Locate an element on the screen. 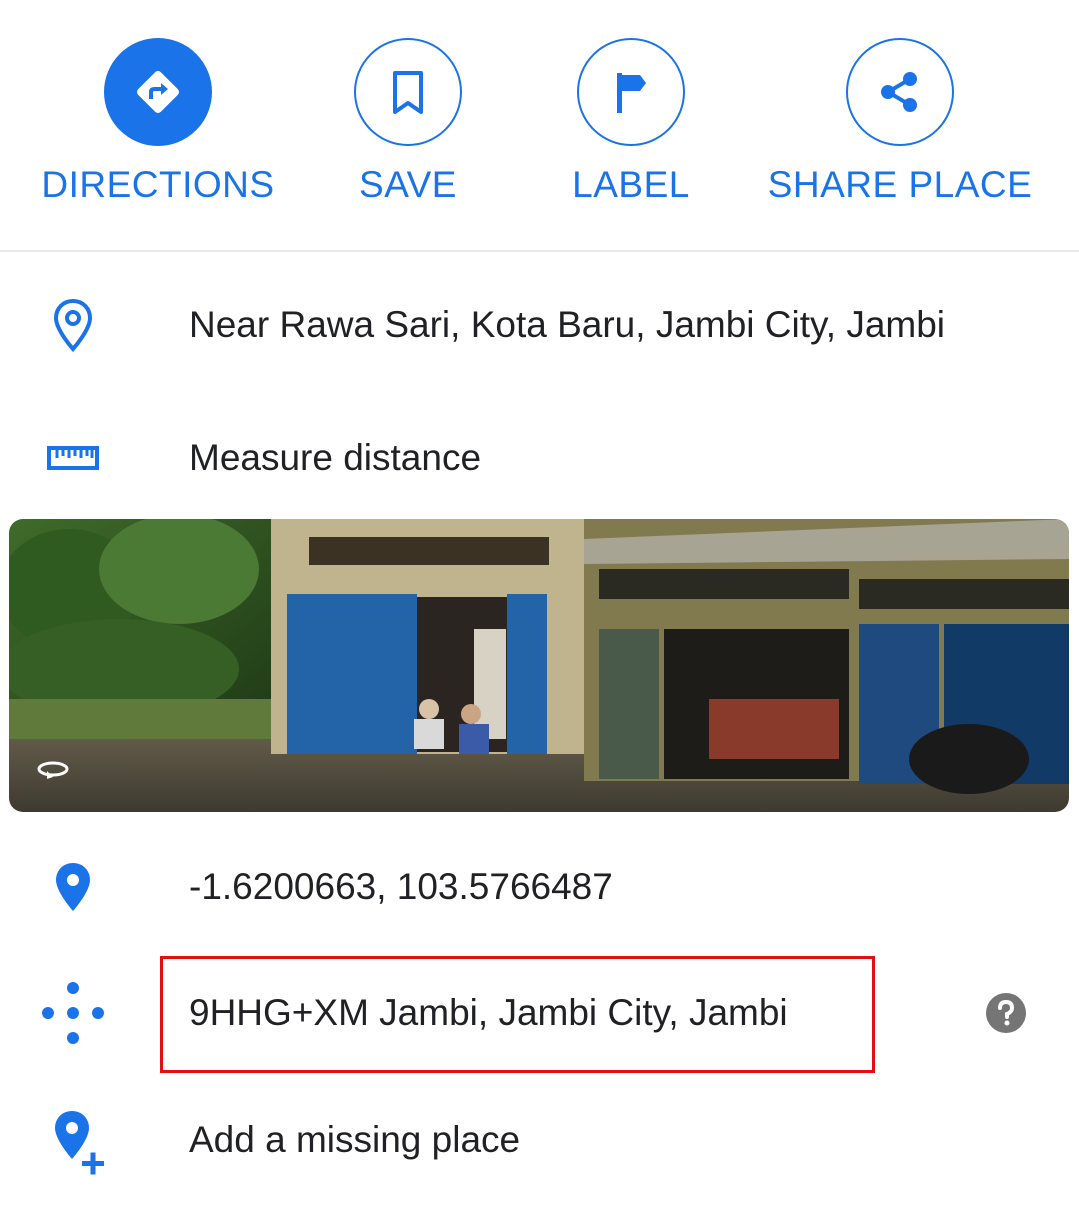 Image resolution: width=1079 pixels, height=1213 pixels. location-pin-outline-icon is located at coordinates (73, 325).